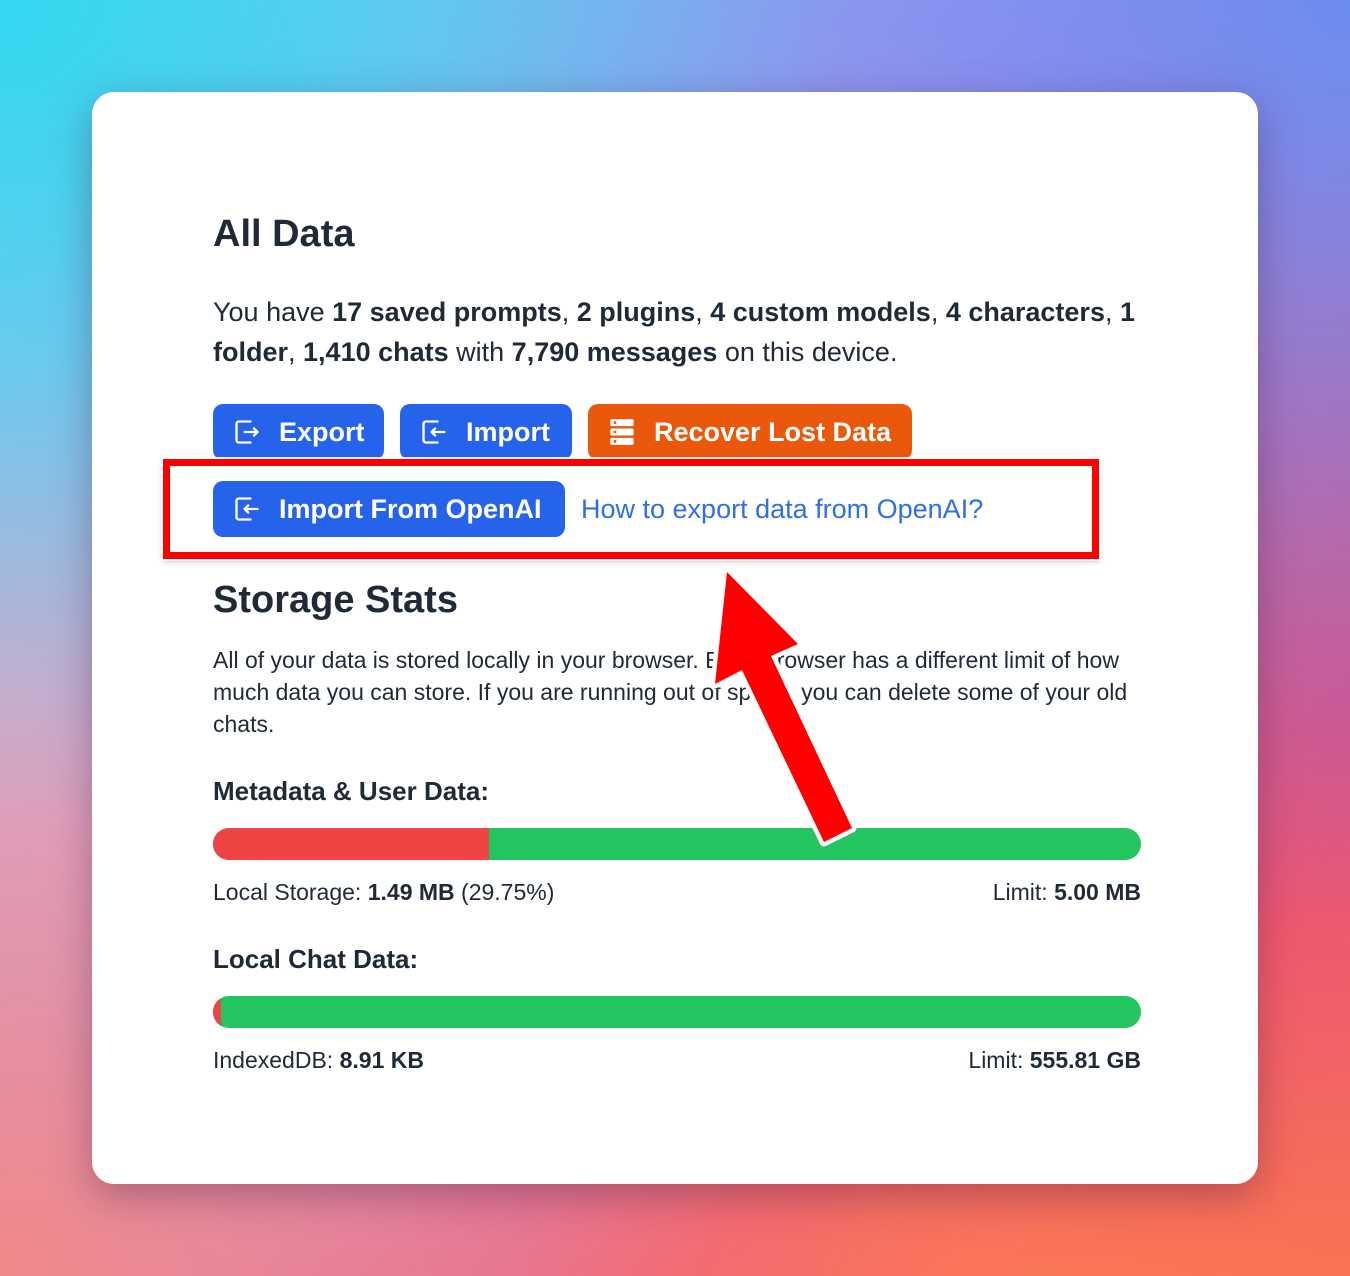 Image resolution: width=1350 pixels, height=1276 pixels. What do you see at coordinates (351, 791) in the screenshot?
I see `metadata-section-label: Metadata & User Data:` at bounding box center [351, 791].